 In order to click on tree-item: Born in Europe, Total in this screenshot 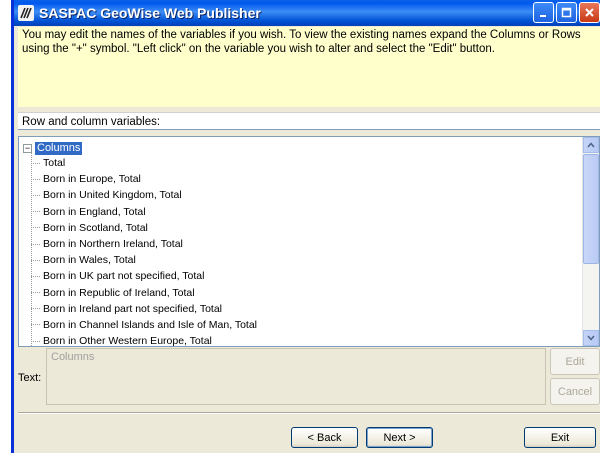, I will do `click(144, 179)`.